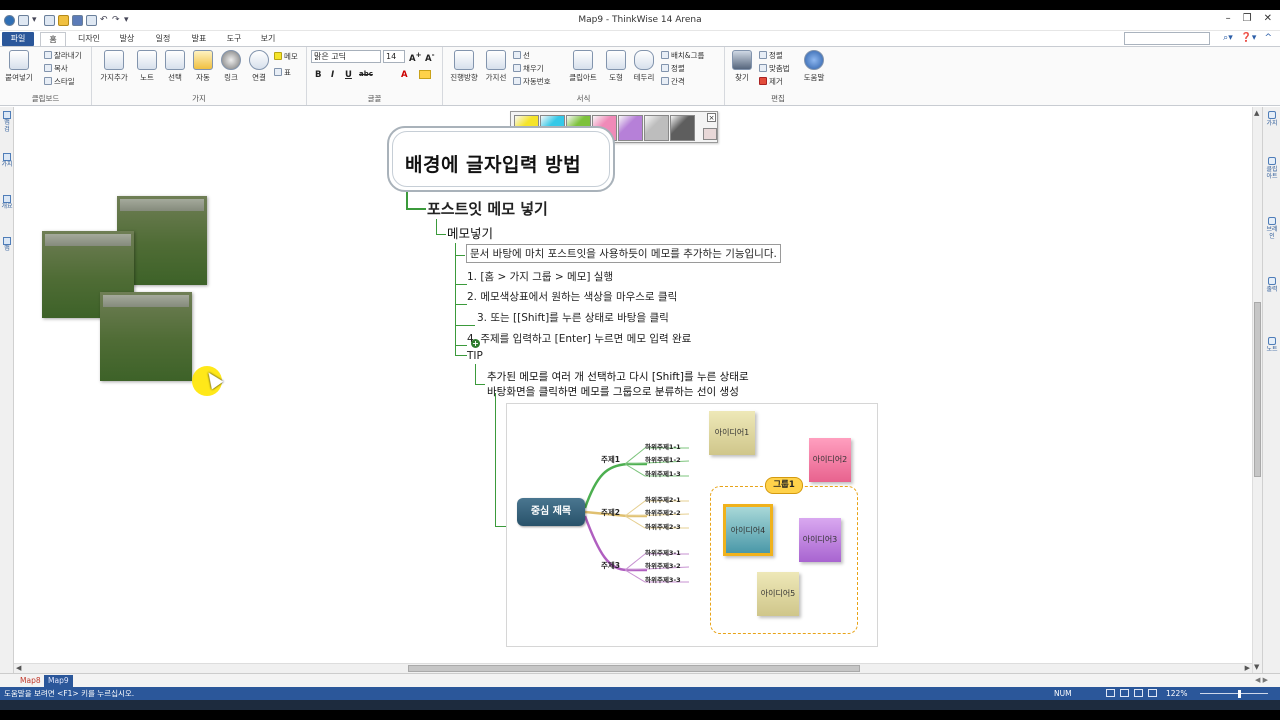  What do you see at coordinates (127, 39) in the screenshot?
I see `tab-ideation: 발상` at bounding box center [127, 39].